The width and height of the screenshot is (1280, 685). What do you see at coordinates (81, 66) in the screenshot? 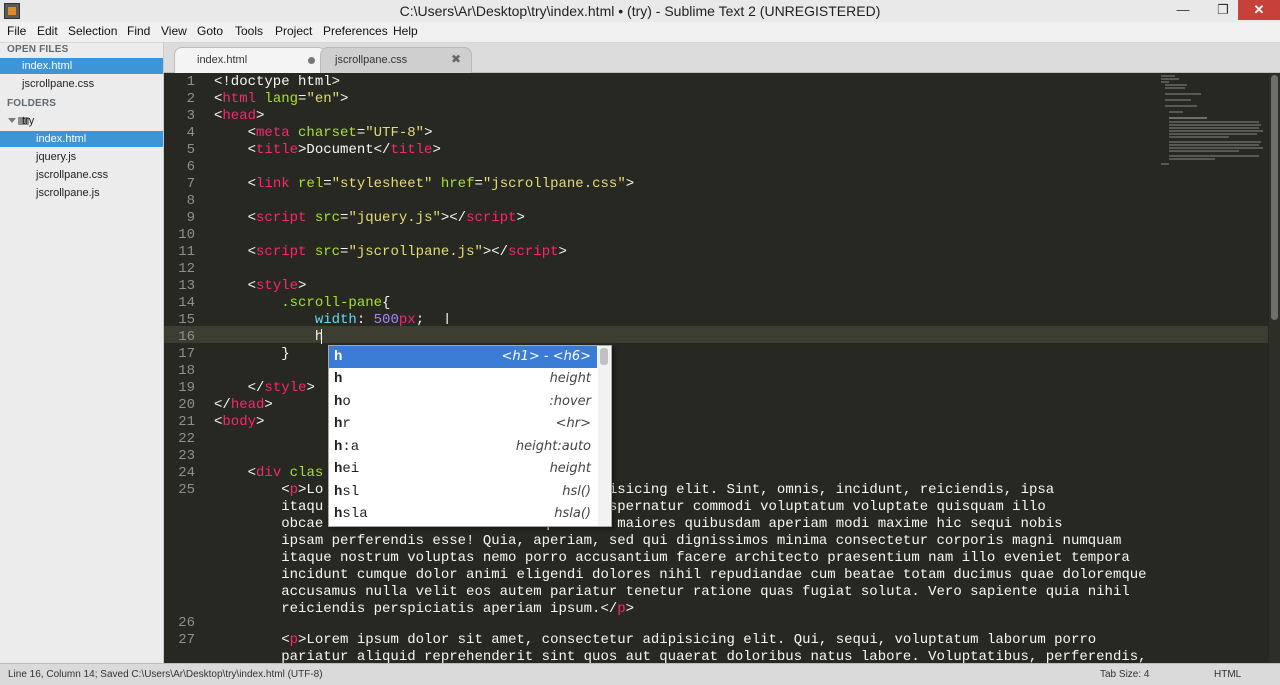
I see `open-file-index-html: index.html` at bounding box center [81, 66].